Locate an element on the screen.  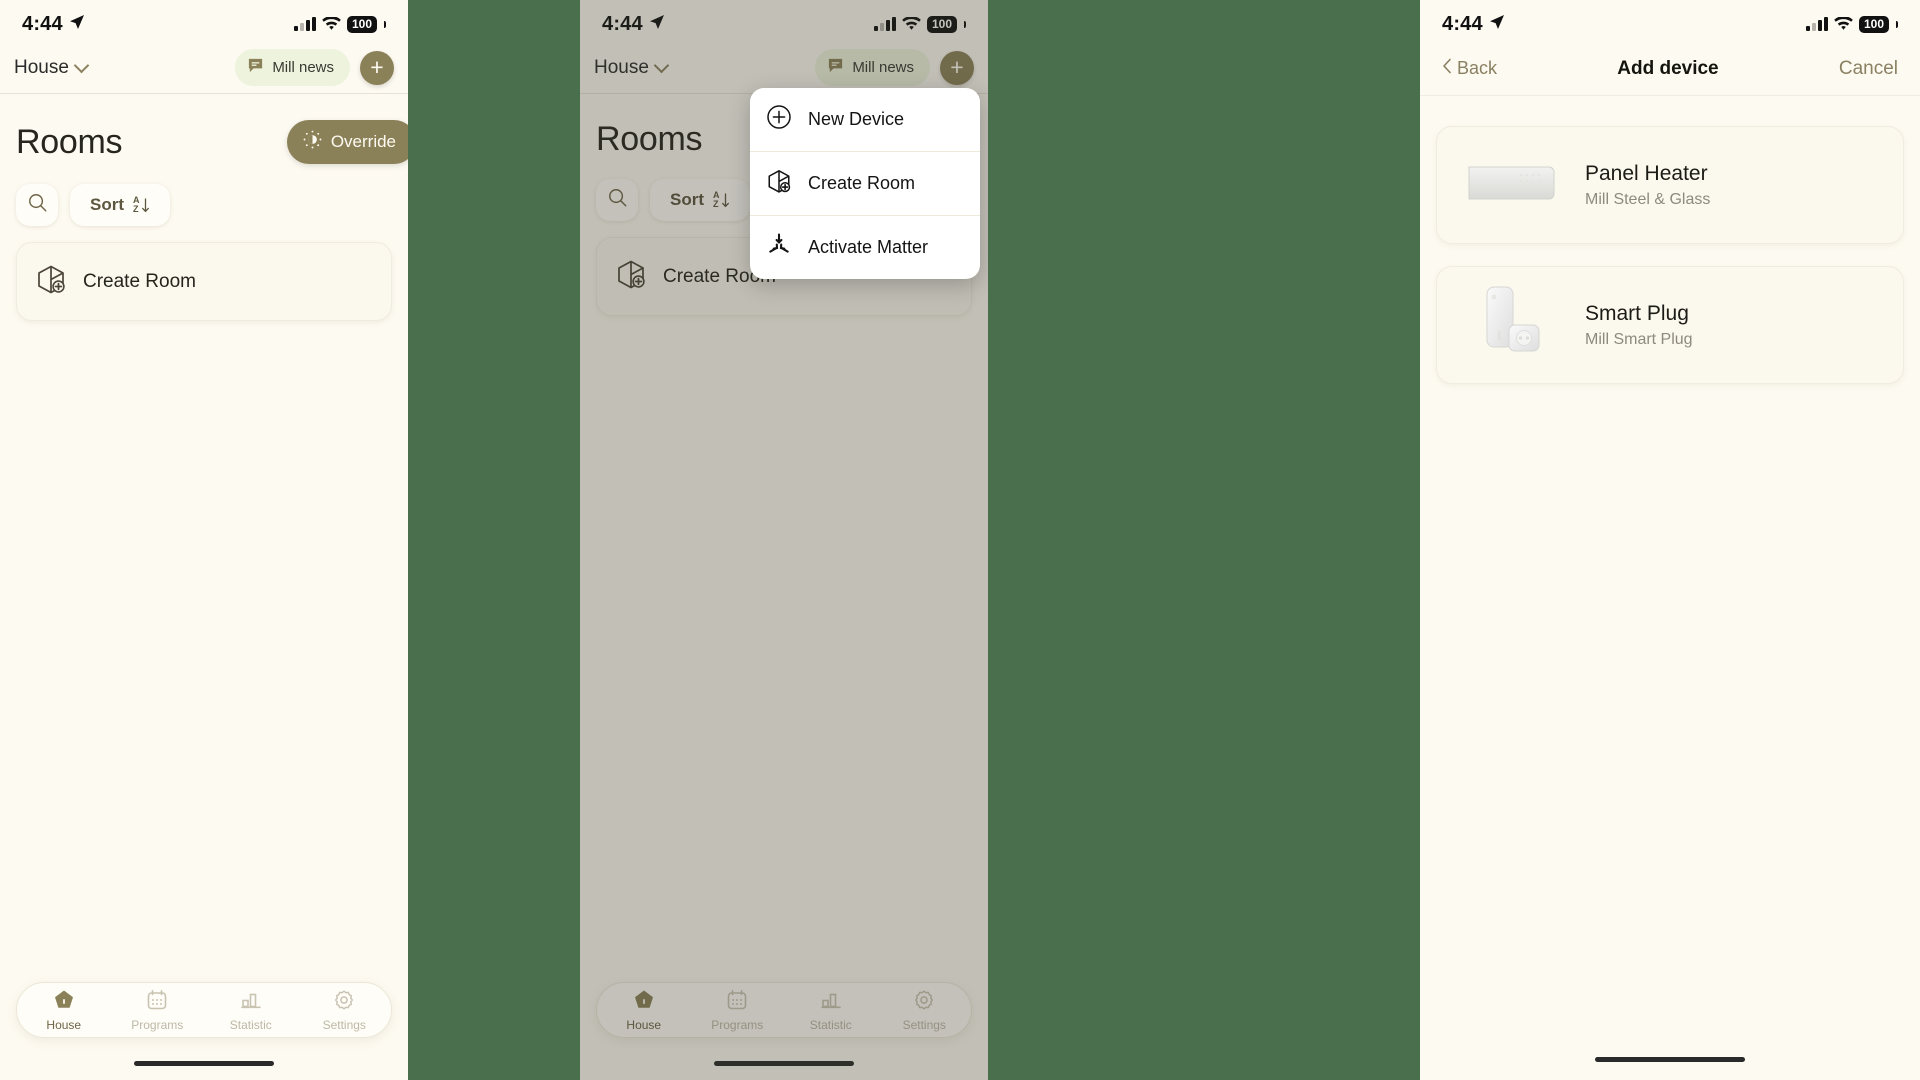
house-icon is located at coordinates (64, 1001).